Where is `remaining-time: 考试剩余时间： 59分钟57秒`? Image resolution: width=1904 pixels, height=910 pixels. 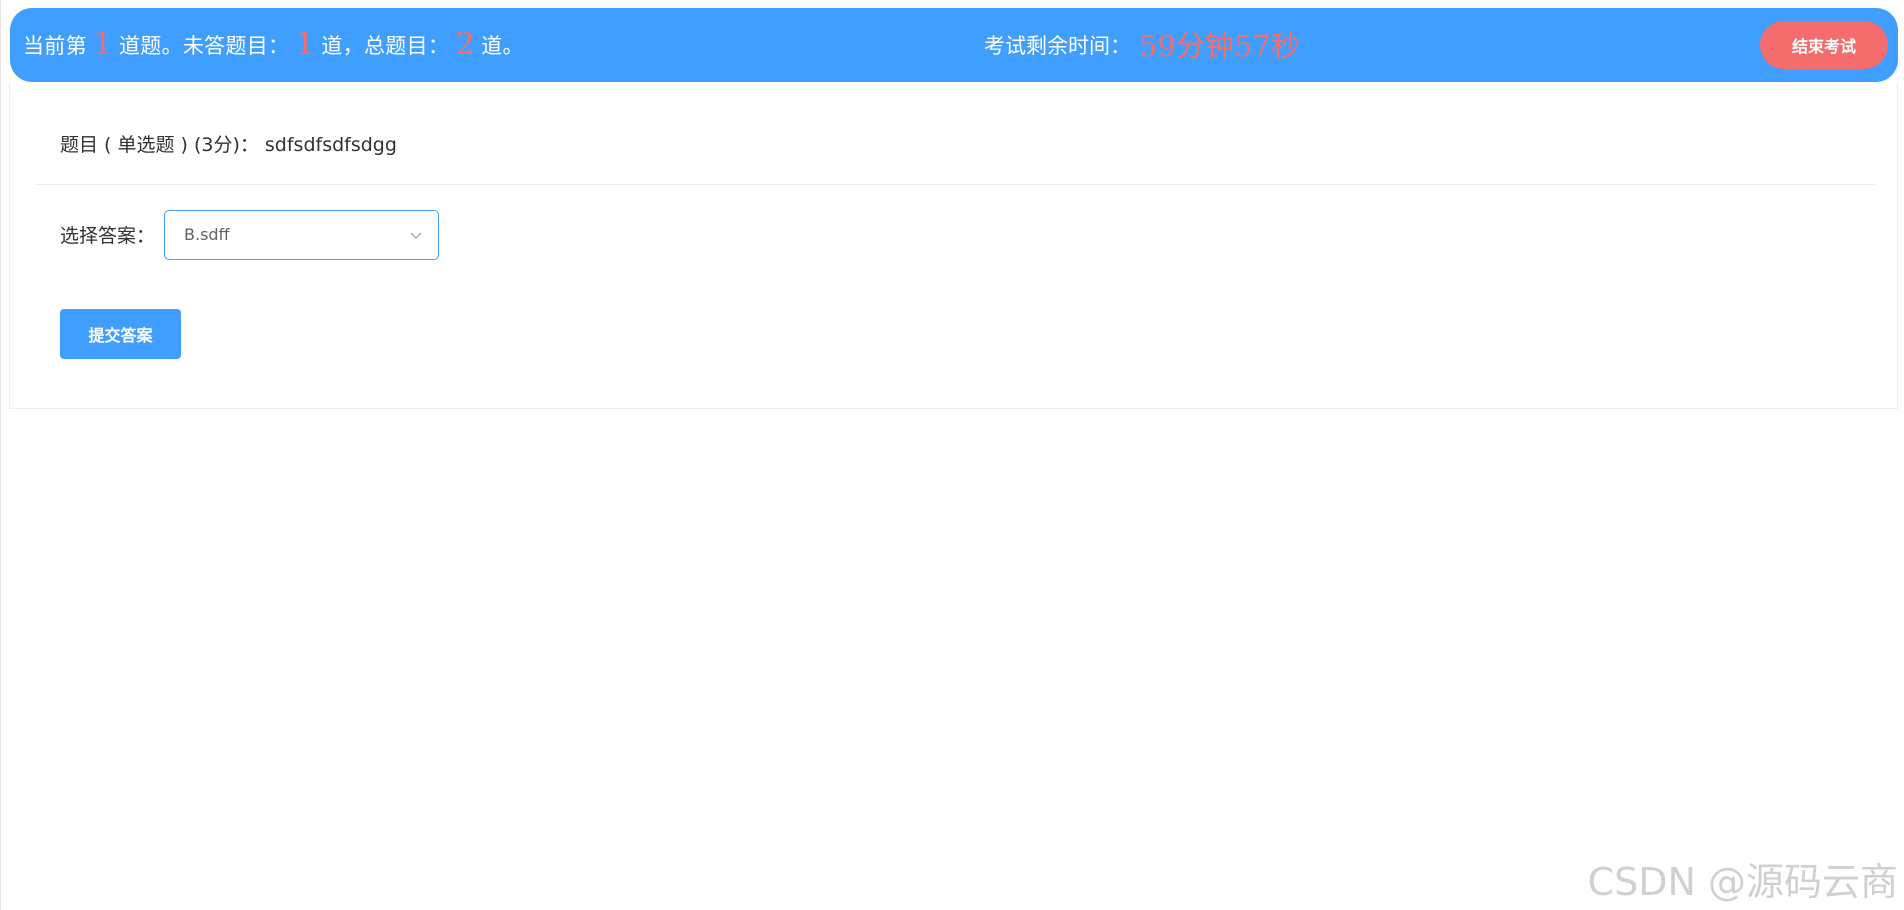 remaining-time: 考试剩余时间： 59分钟57秒 is located at coordinates (1142, 45).